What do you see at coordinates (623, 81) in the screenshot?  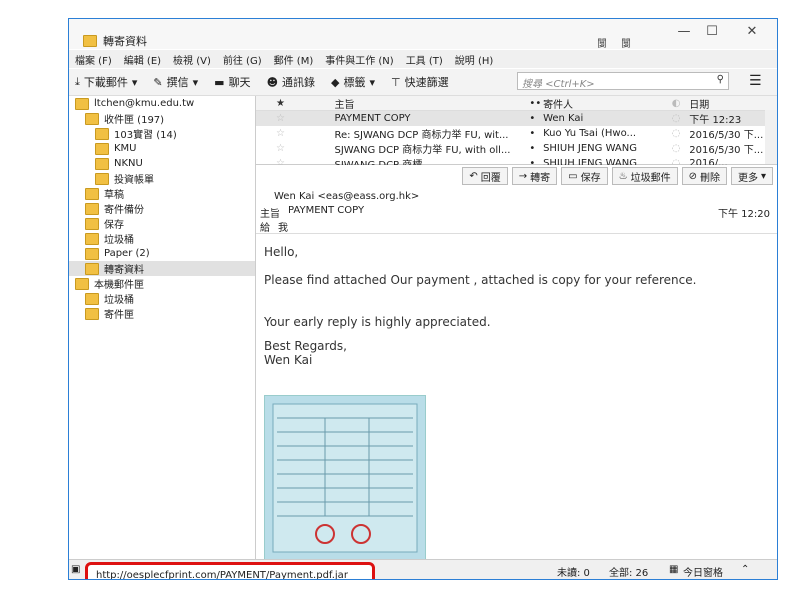 I see `search-input: 搜尋 <Ctrl+K> ⚲` at bounding box center [623, 81].